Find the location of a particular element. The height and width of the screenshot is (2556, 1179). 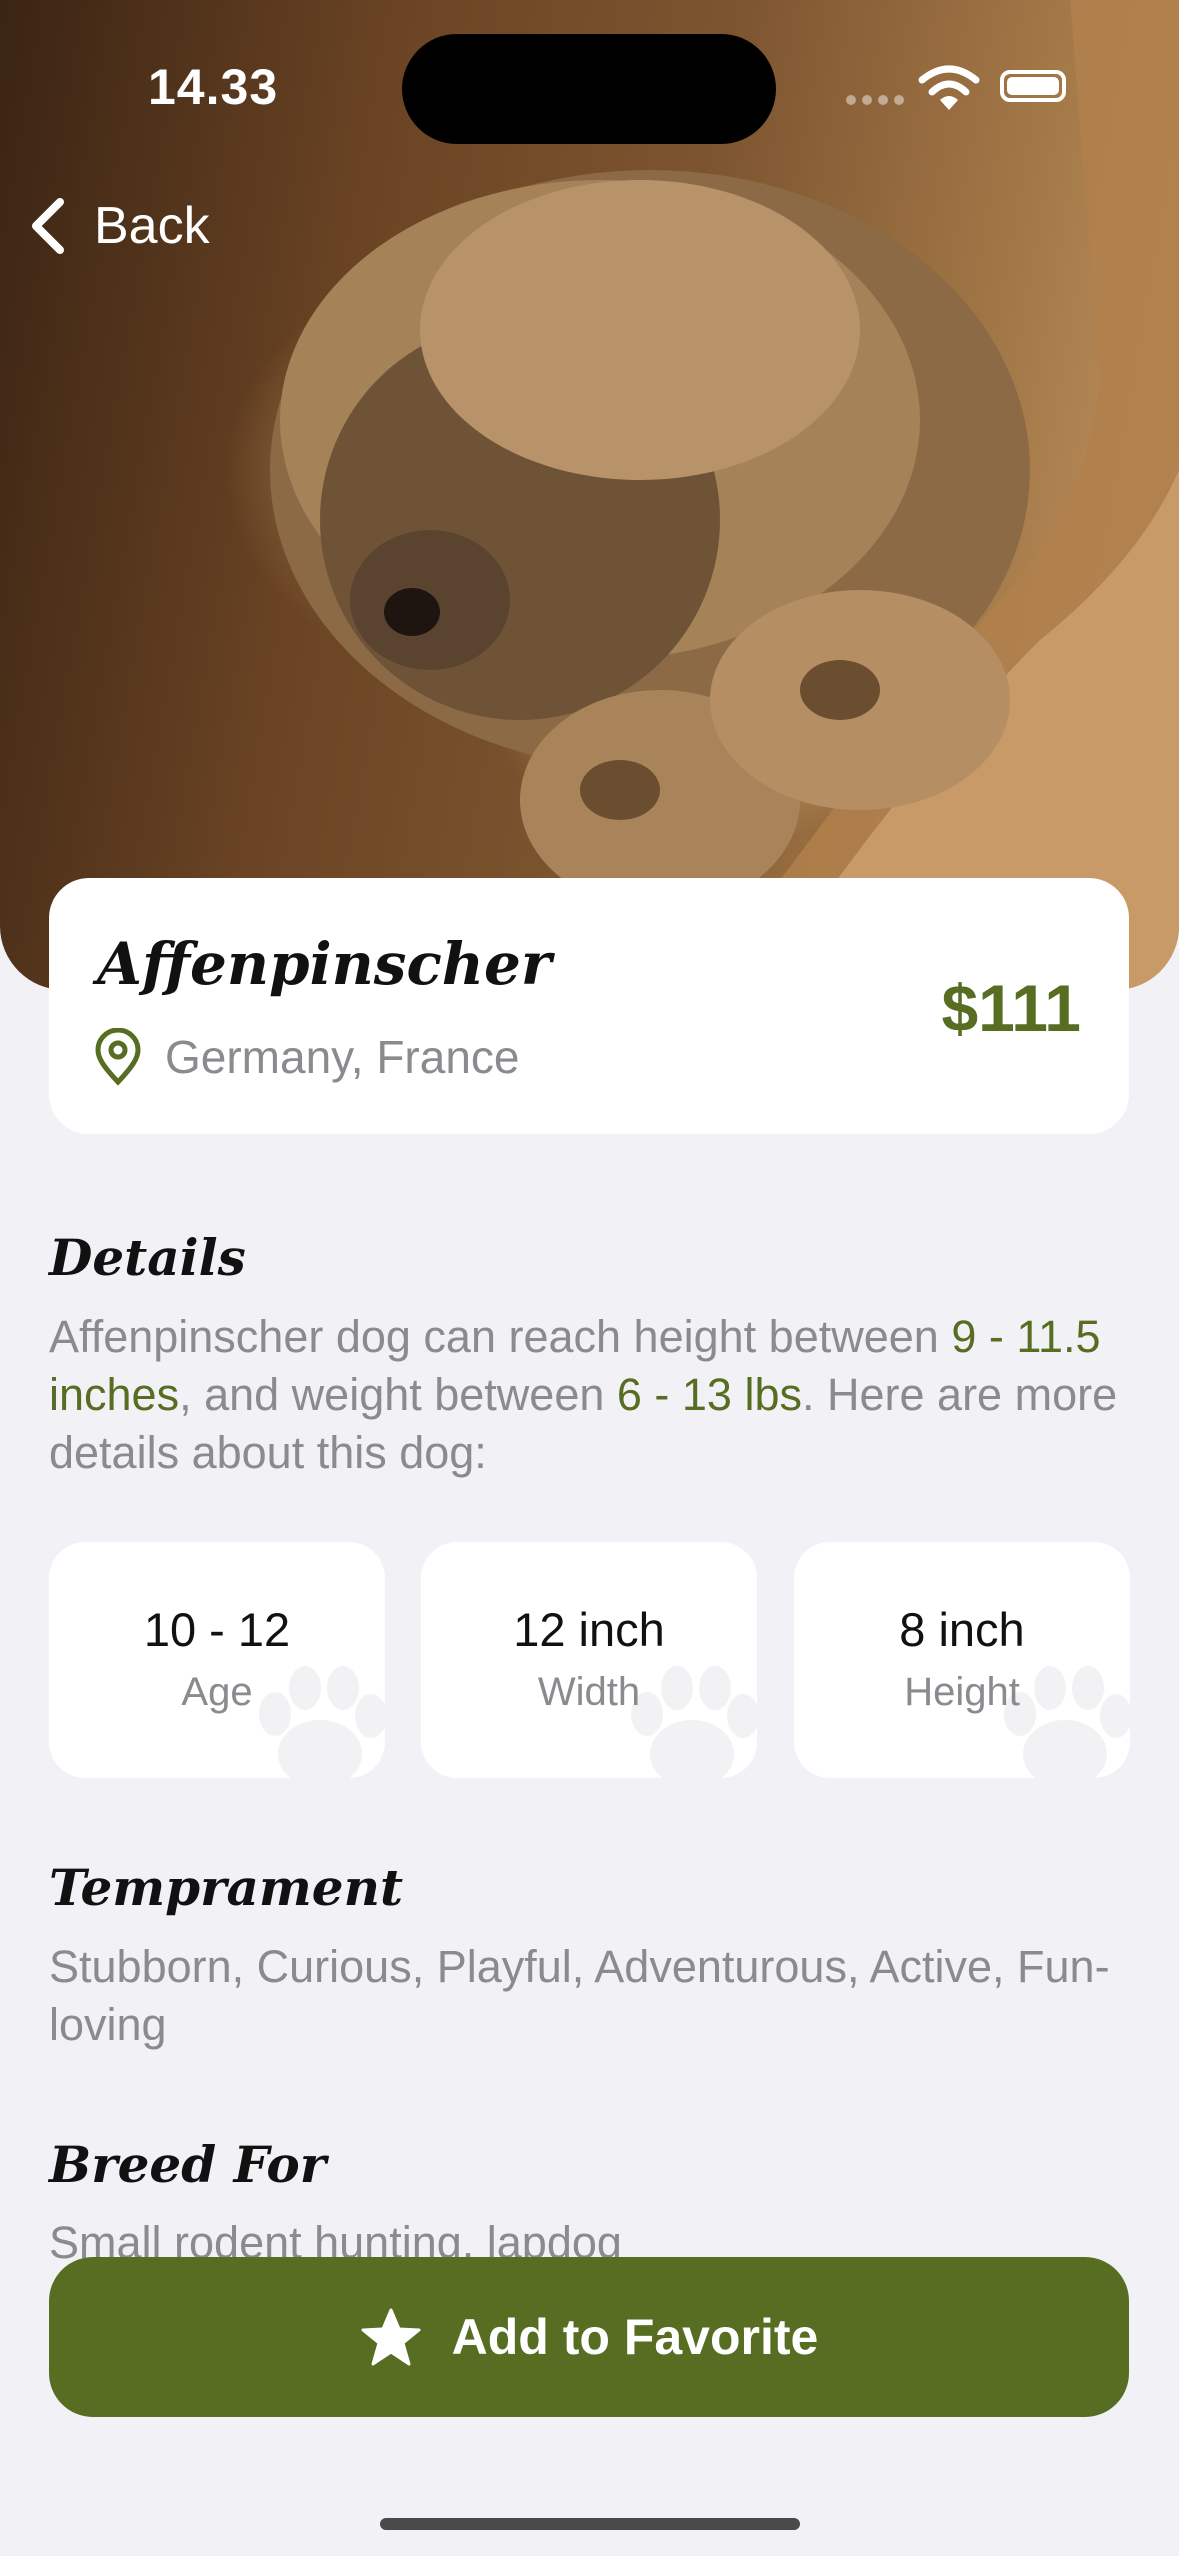

add-to-favorite-button: Add to Favorite is located at coordinates (589, 2337).